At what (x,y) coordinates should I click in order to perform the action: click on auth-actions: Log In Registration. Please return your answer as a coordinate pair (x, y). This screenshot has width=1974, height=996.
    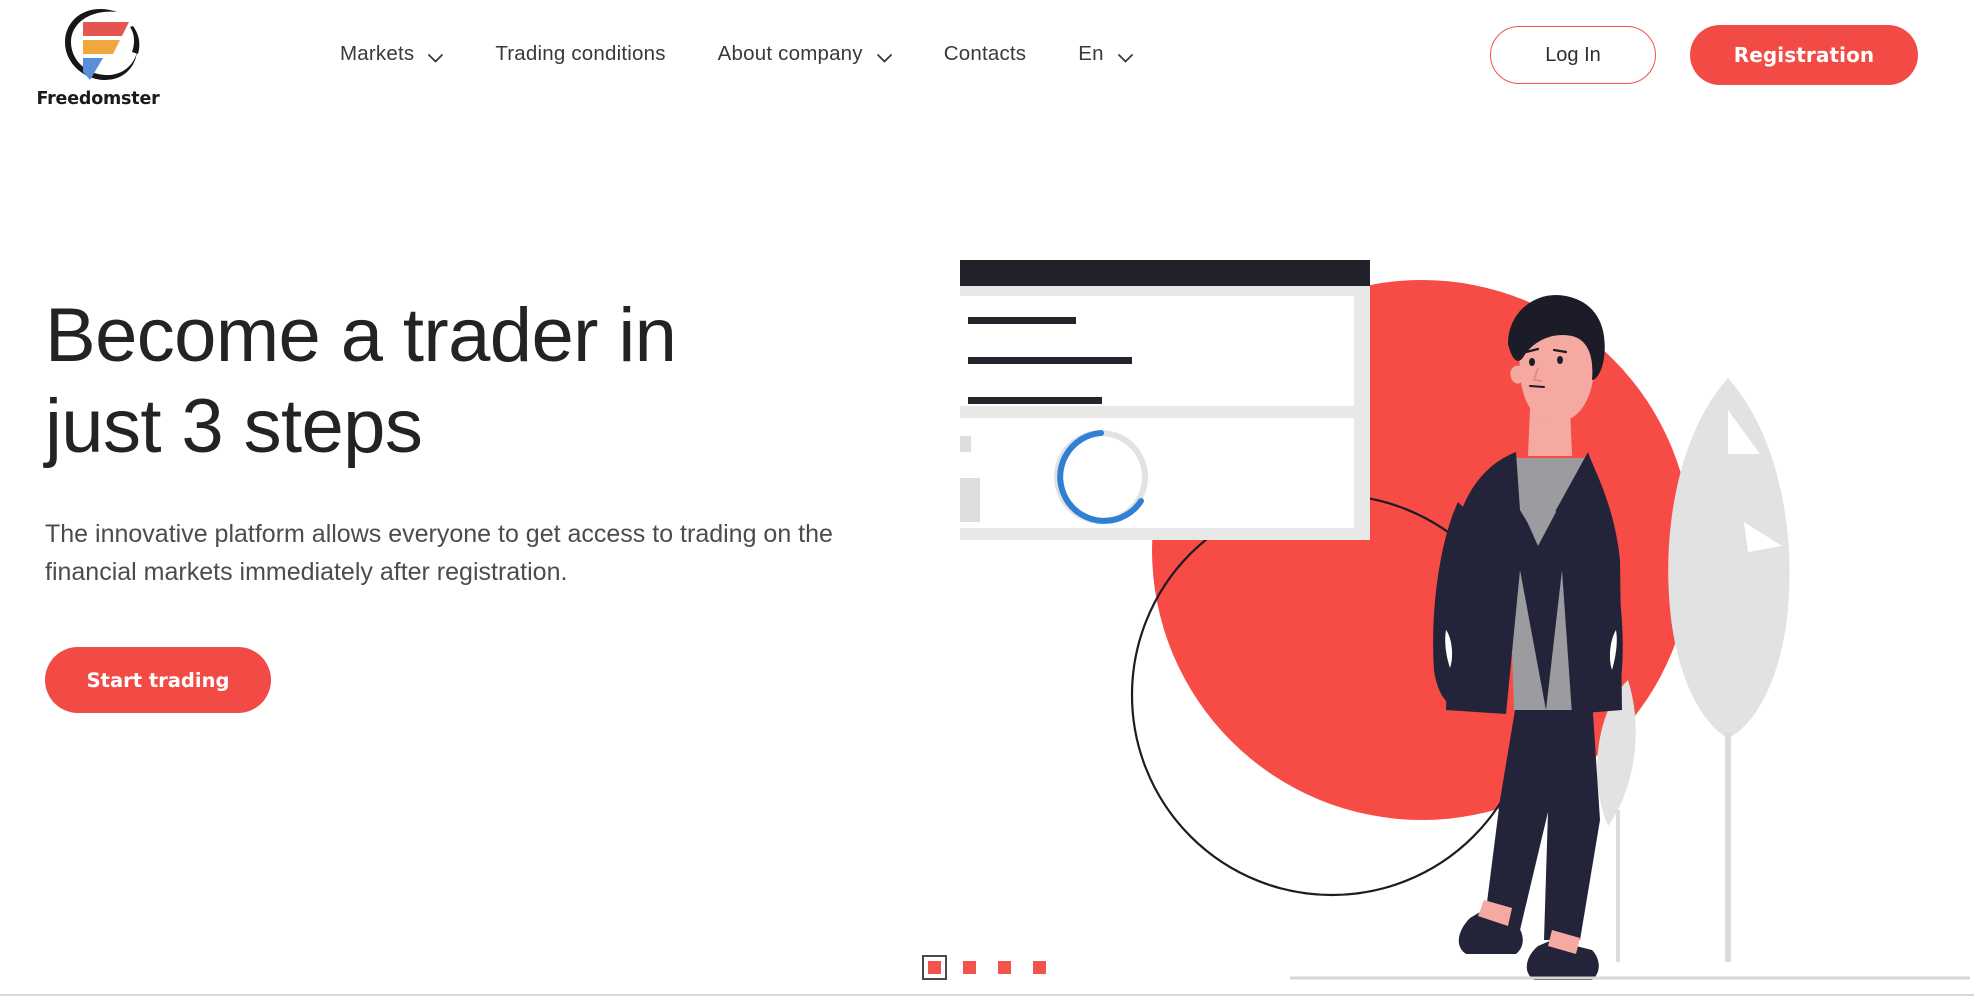
    Looking at the image, I should click on (1704, 55).